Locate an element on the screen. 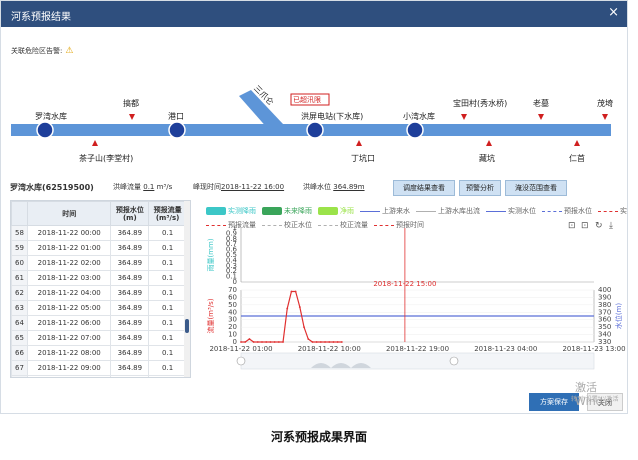  station-label: 搞都 is located at coordinates (131, 103).